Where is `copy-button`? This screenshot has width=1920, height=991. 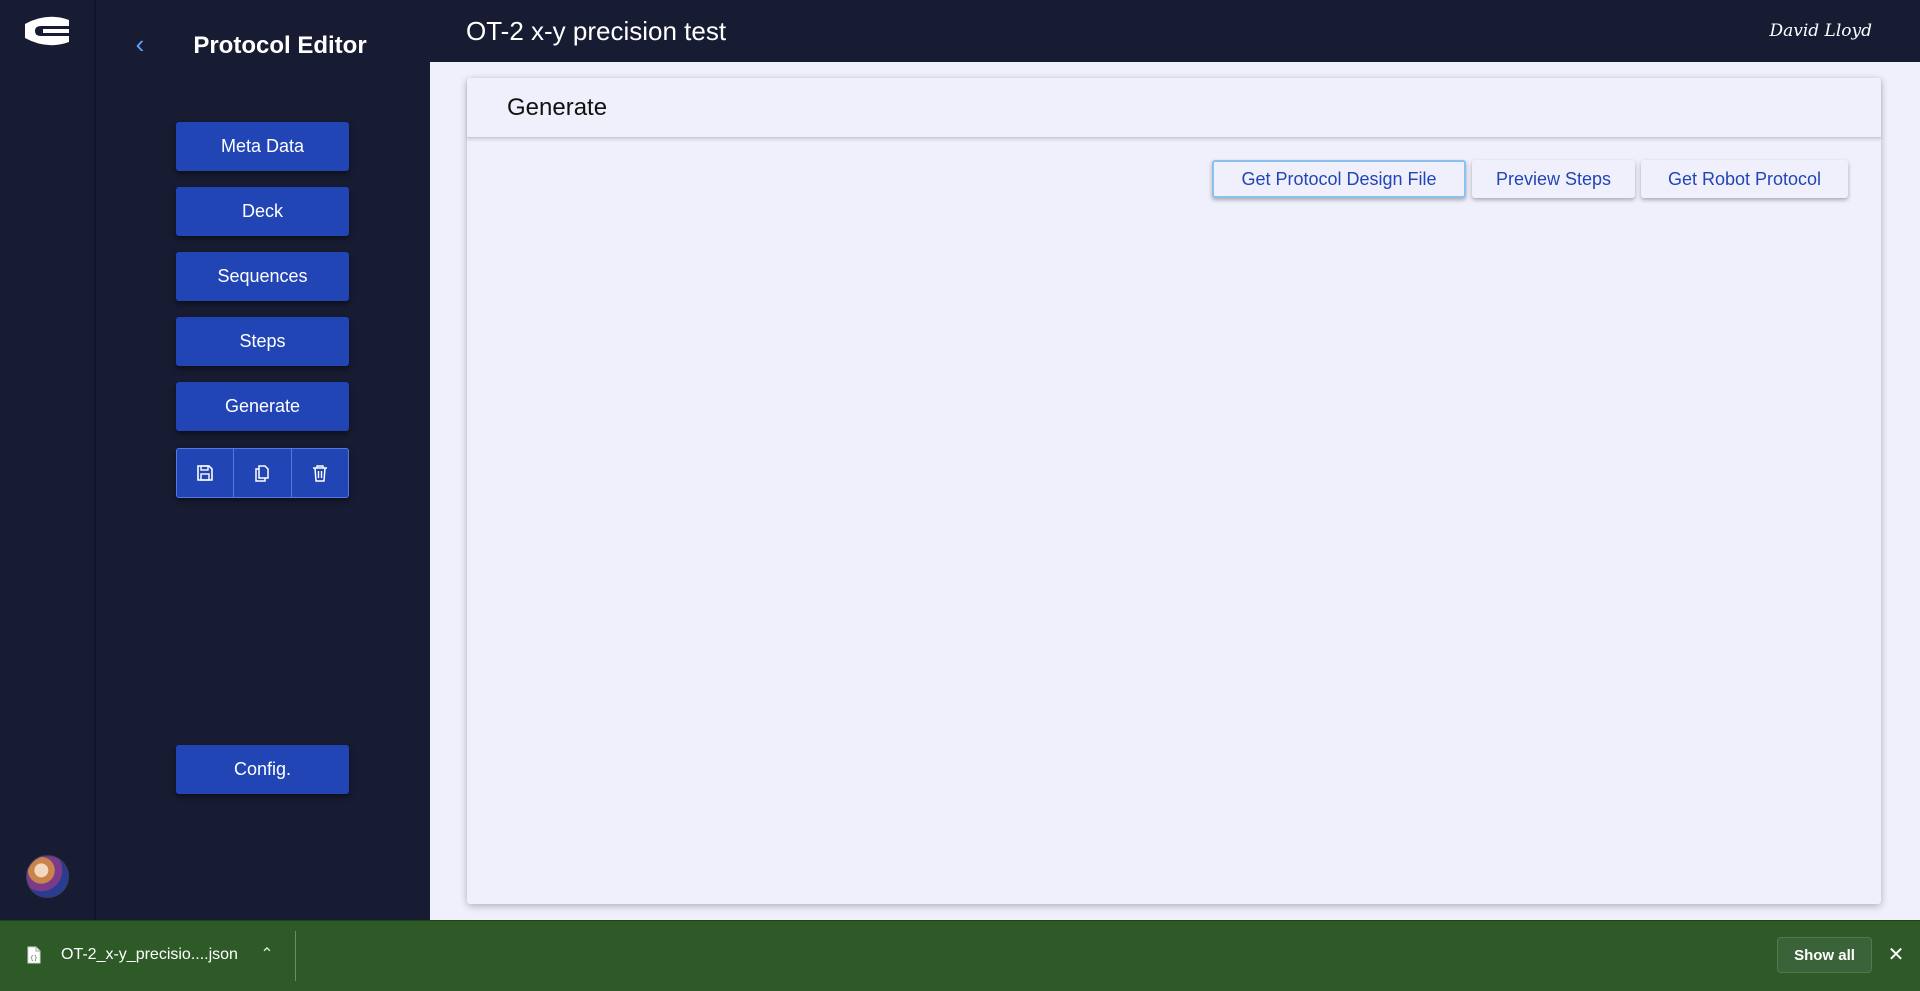
copy-button is located at coordinates (263, 473).